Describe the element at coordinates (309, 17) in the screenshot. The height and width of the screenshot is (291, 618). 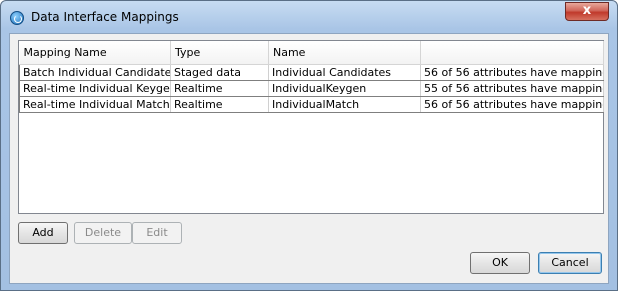
I see `title-bar: Data Interface Mappings x` at that location.